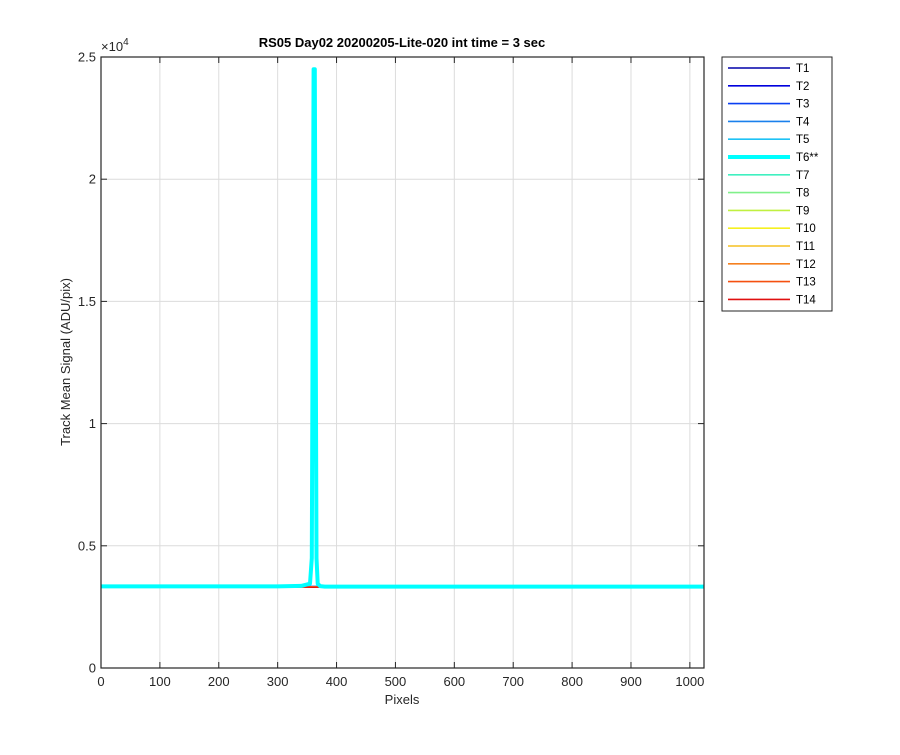  I want to click on x-tick-label: 900, so click(631, 681).